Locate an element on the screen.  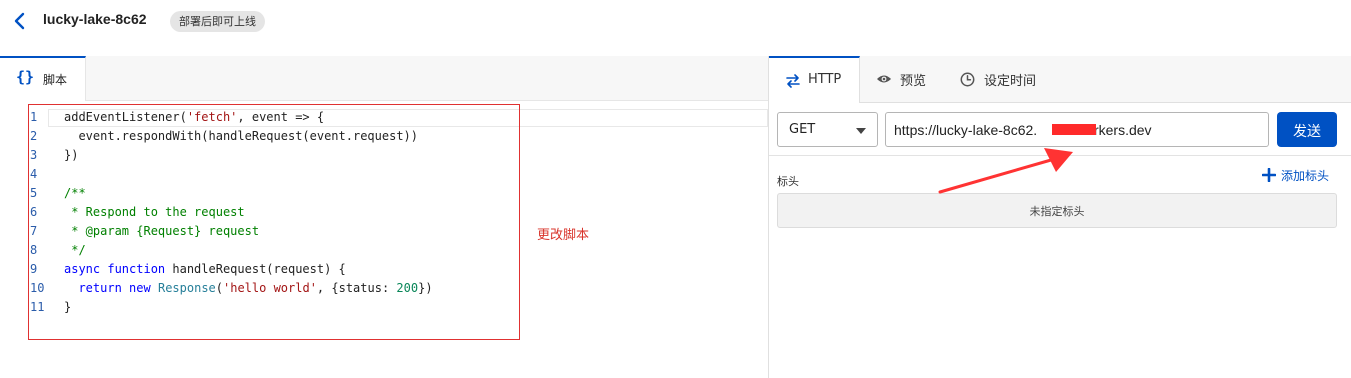
deploy-status-badge: 部署后即可上线 is located at coordinates (217, 21).